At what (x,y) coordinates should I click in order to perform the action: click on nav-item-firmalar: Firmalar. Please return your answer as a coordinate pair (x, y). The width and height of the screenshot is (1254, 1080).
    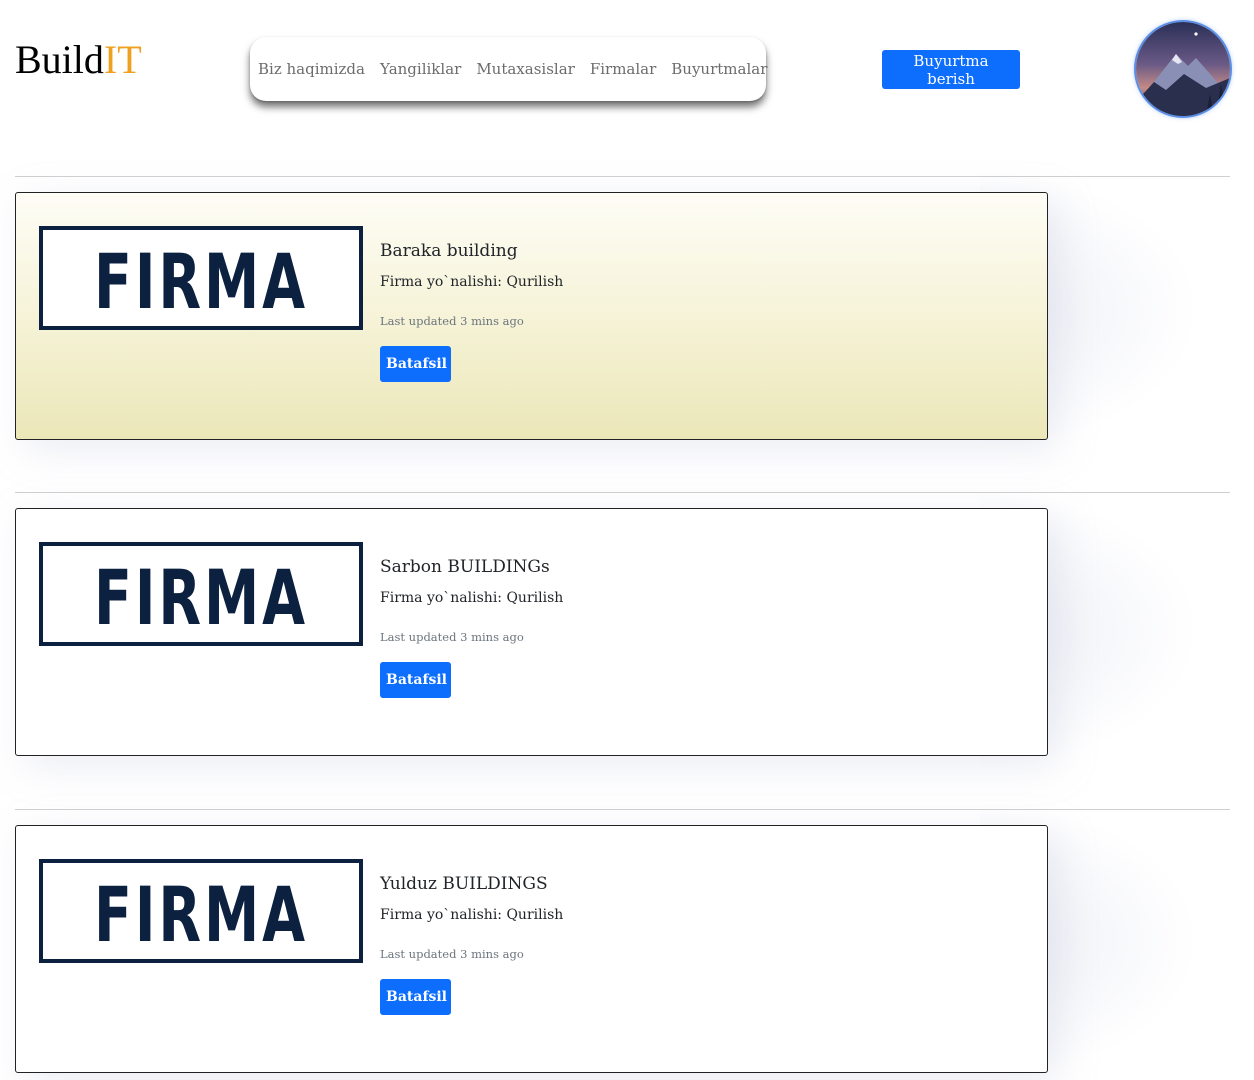
    Looking at the image, I should click on (623, 69).